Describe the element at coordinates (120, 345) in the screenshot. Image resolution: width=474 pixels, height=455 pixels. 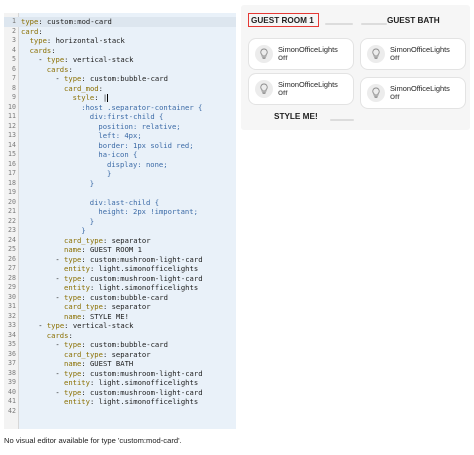
I see `code-line: 35 - type: custom:bubble-card` at that location.